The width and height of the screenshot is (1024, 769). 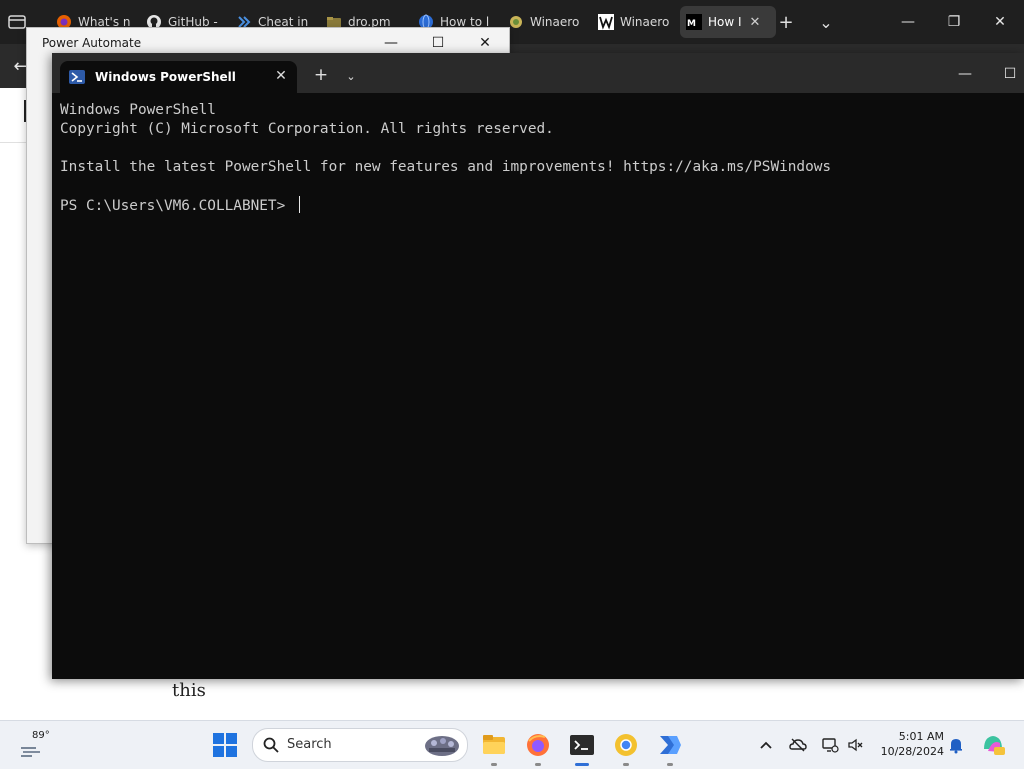 I want to click on terminal-prompt-line: PS C:\Users\VM6.COLLABNET>, so click(x=535, y=205).